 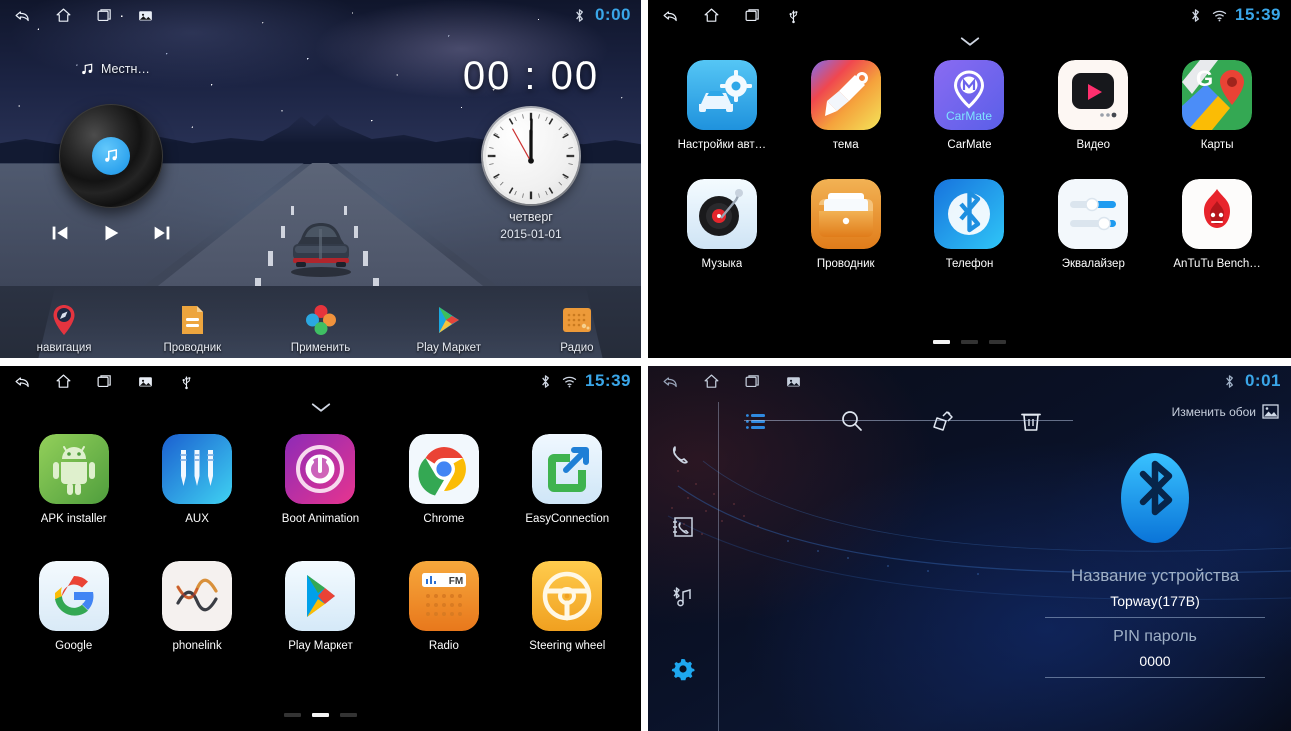 I want to click on dock-item-file-manager: Проводник, so click(x=192, y=320).